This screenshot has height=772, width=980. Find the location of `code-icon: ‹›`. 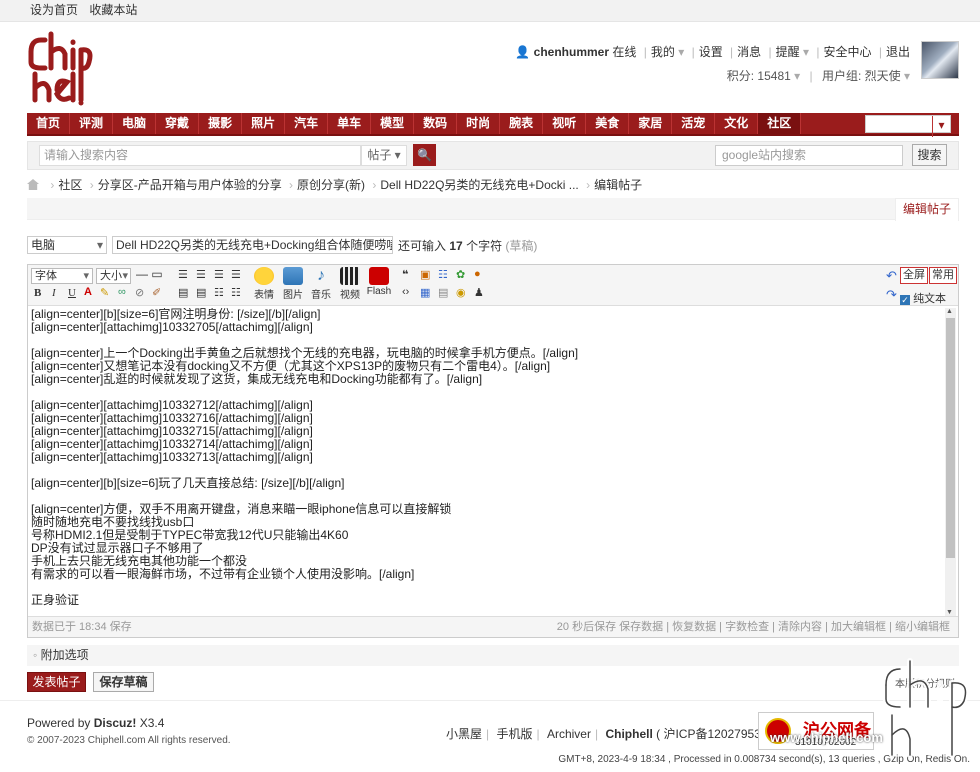

code-icon: ‹› is located at coordinates (405, 292).